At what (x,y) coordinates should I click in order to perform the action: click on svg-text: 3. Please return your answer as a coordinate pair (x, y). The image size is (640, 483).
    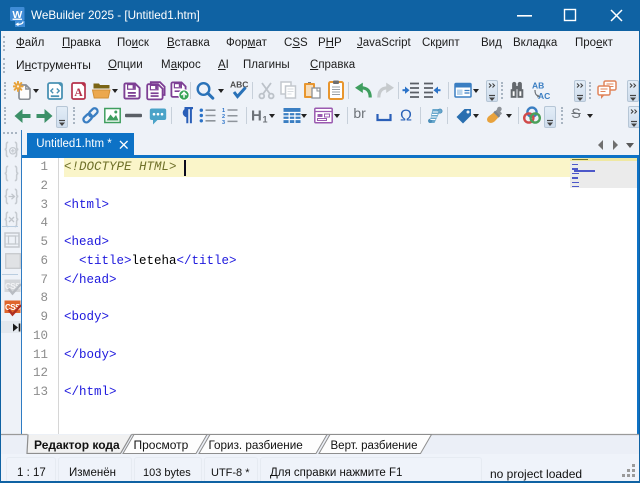
    Looking at the image, I should click on (223, 122).